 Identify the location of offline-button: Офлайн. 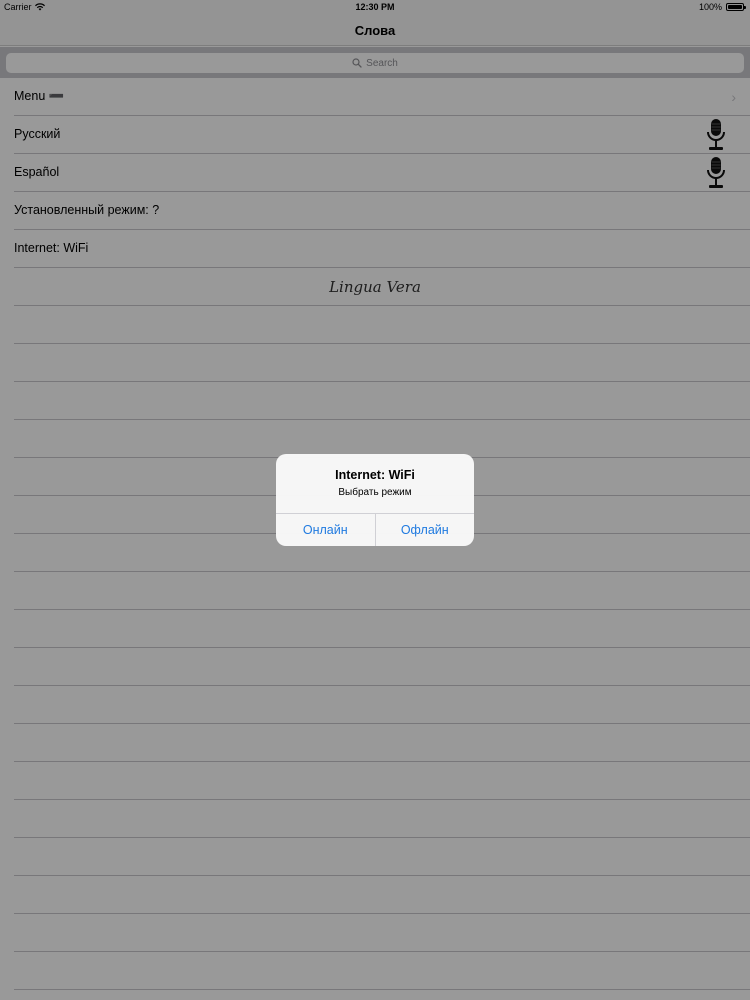
(424, 530).